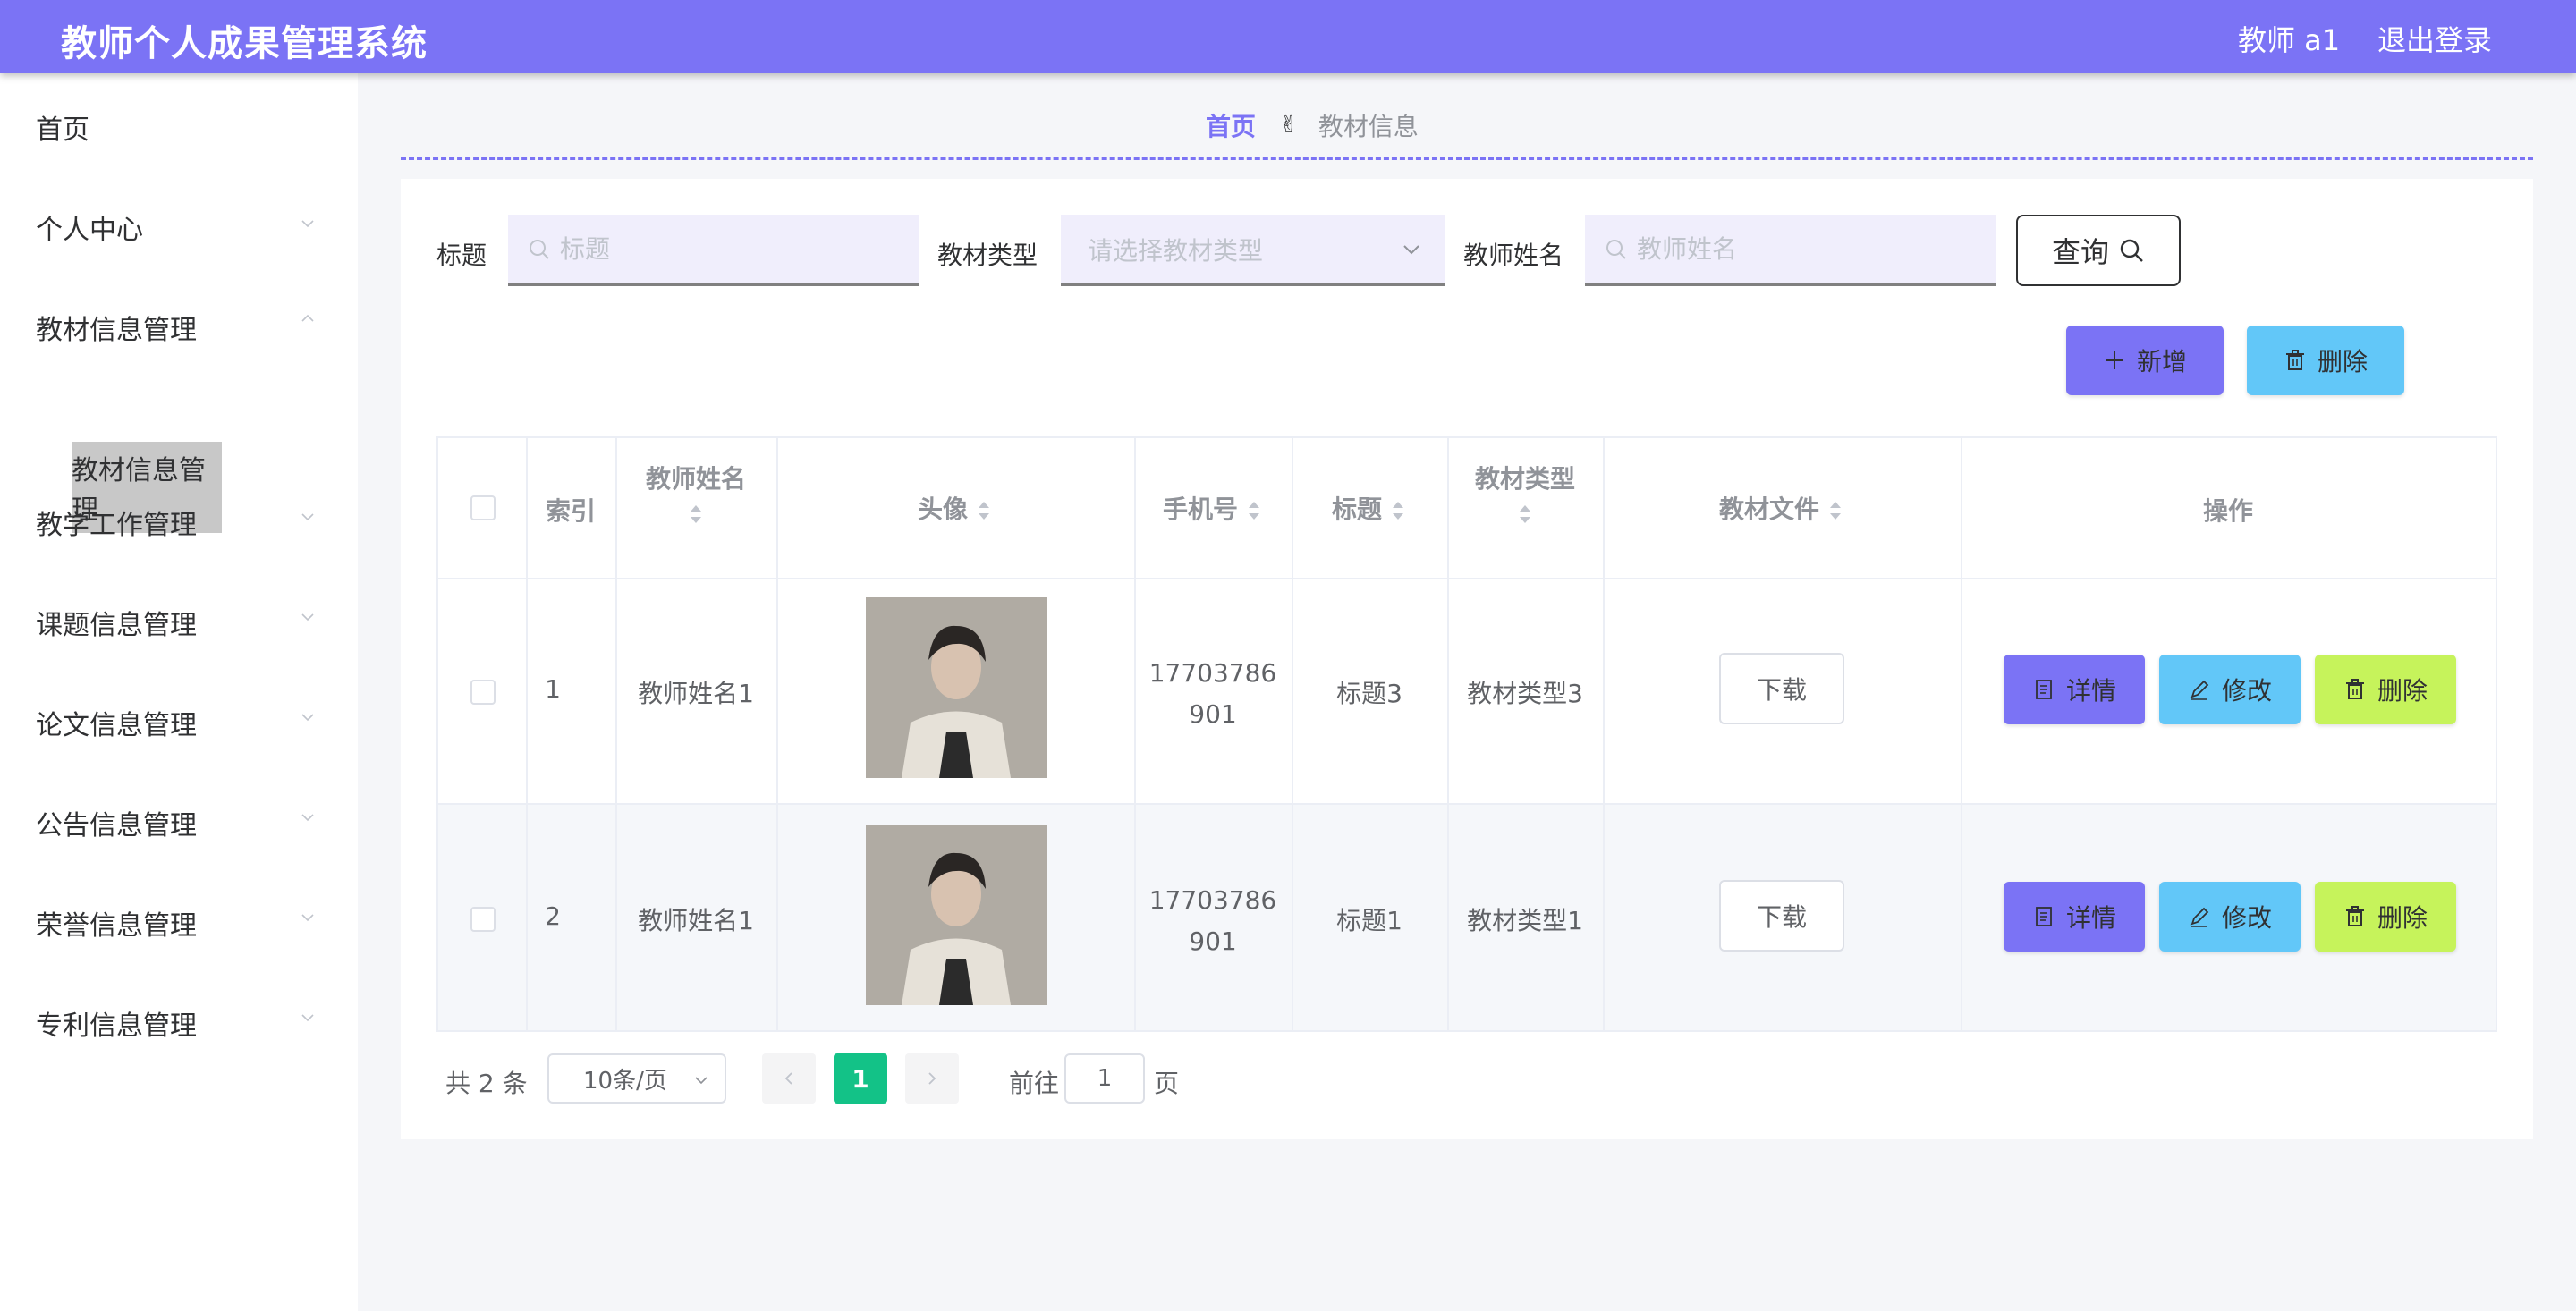  What do you see at coordinates (636, 1078) in the screenshot?
I see `page-size-select: 10条/页` at bounding box center [636, 1078].